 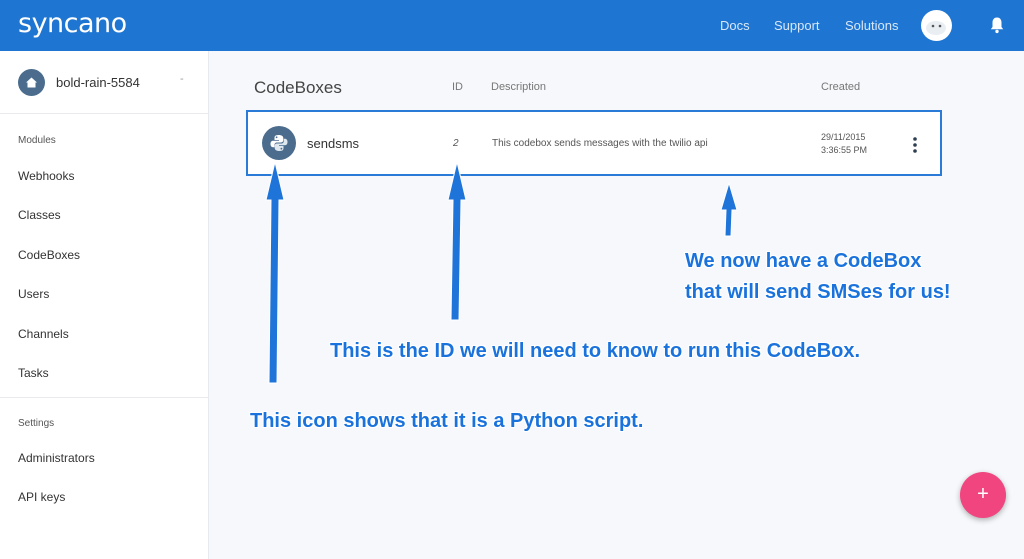 What do you see at coordinates (983, 495) in the screenshot?
I see `add-codebox-button: +` at bounding box center [983, 495].